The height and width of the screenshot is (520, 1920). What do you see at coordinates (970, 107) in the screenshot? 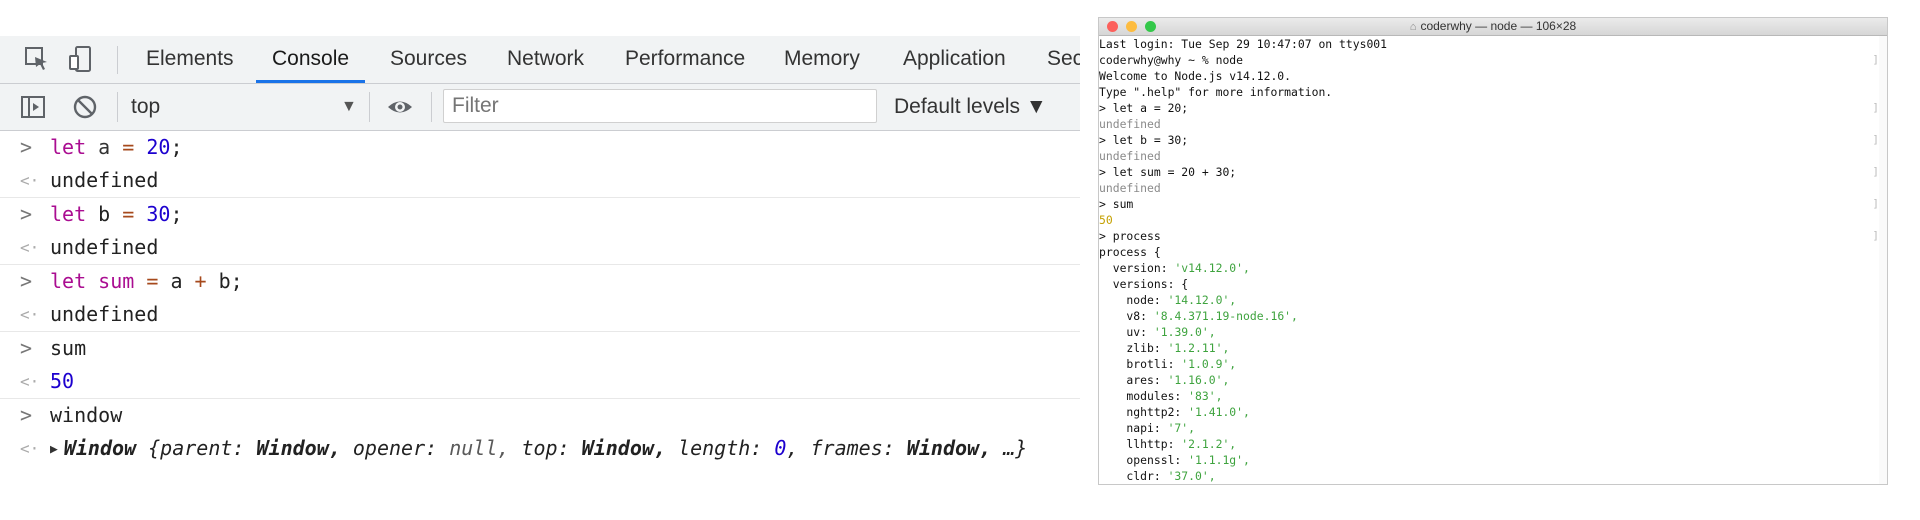
I see `default-levels-dropdown: Default levels ▼` at bounding box center [970, 107].